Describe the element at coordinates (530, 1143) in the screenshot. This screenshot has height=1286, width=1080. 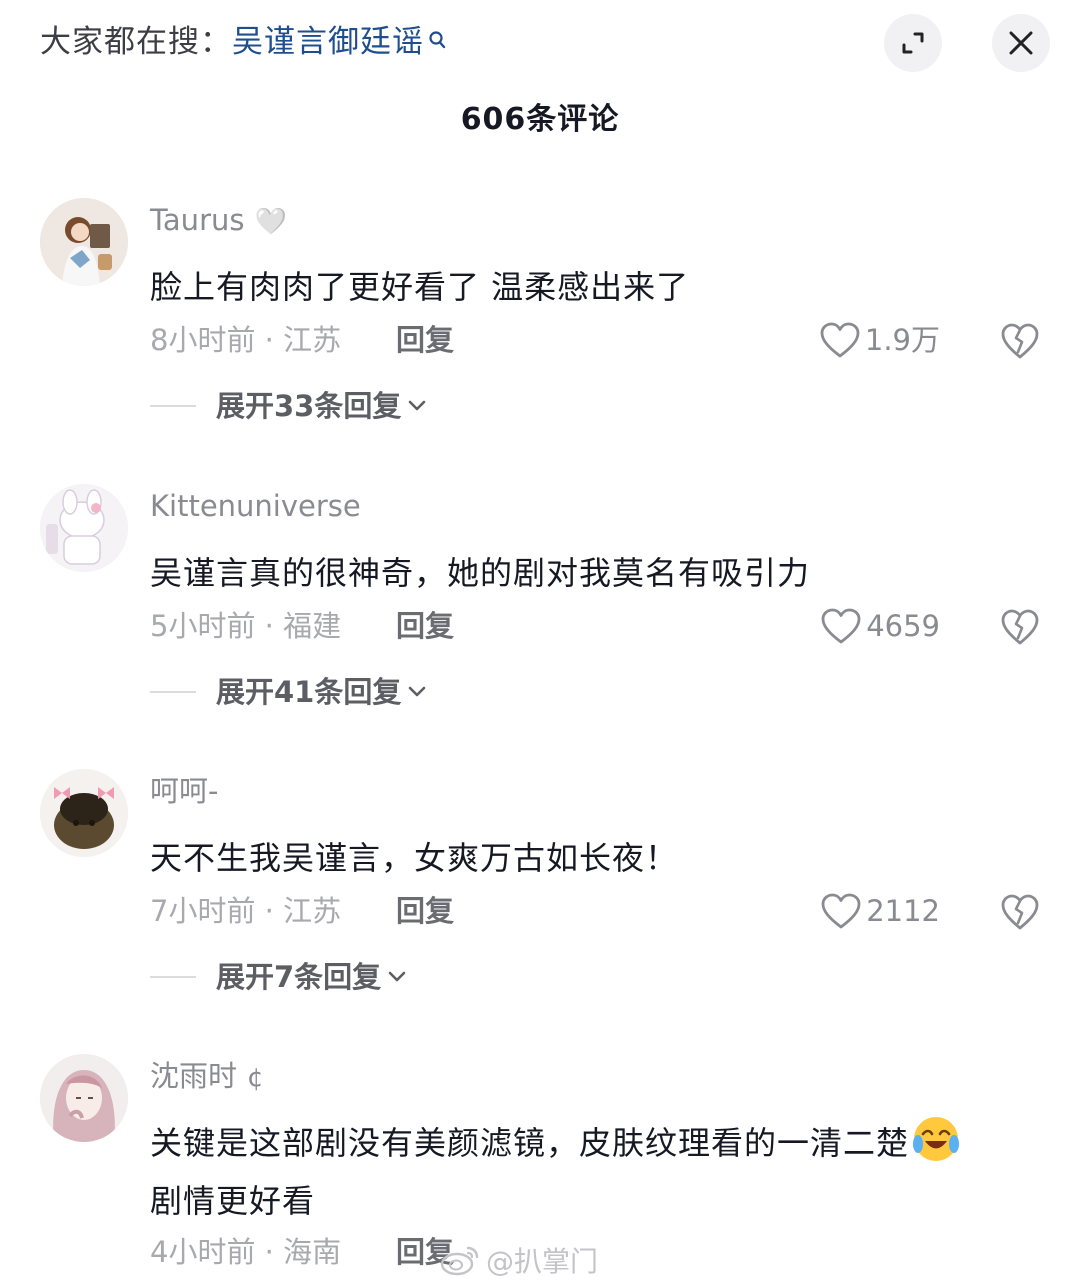
I see `comment-text-line1: 关键是这部剧没有美颜滤镜，皮肤纹理看的一清二楚` at that location.